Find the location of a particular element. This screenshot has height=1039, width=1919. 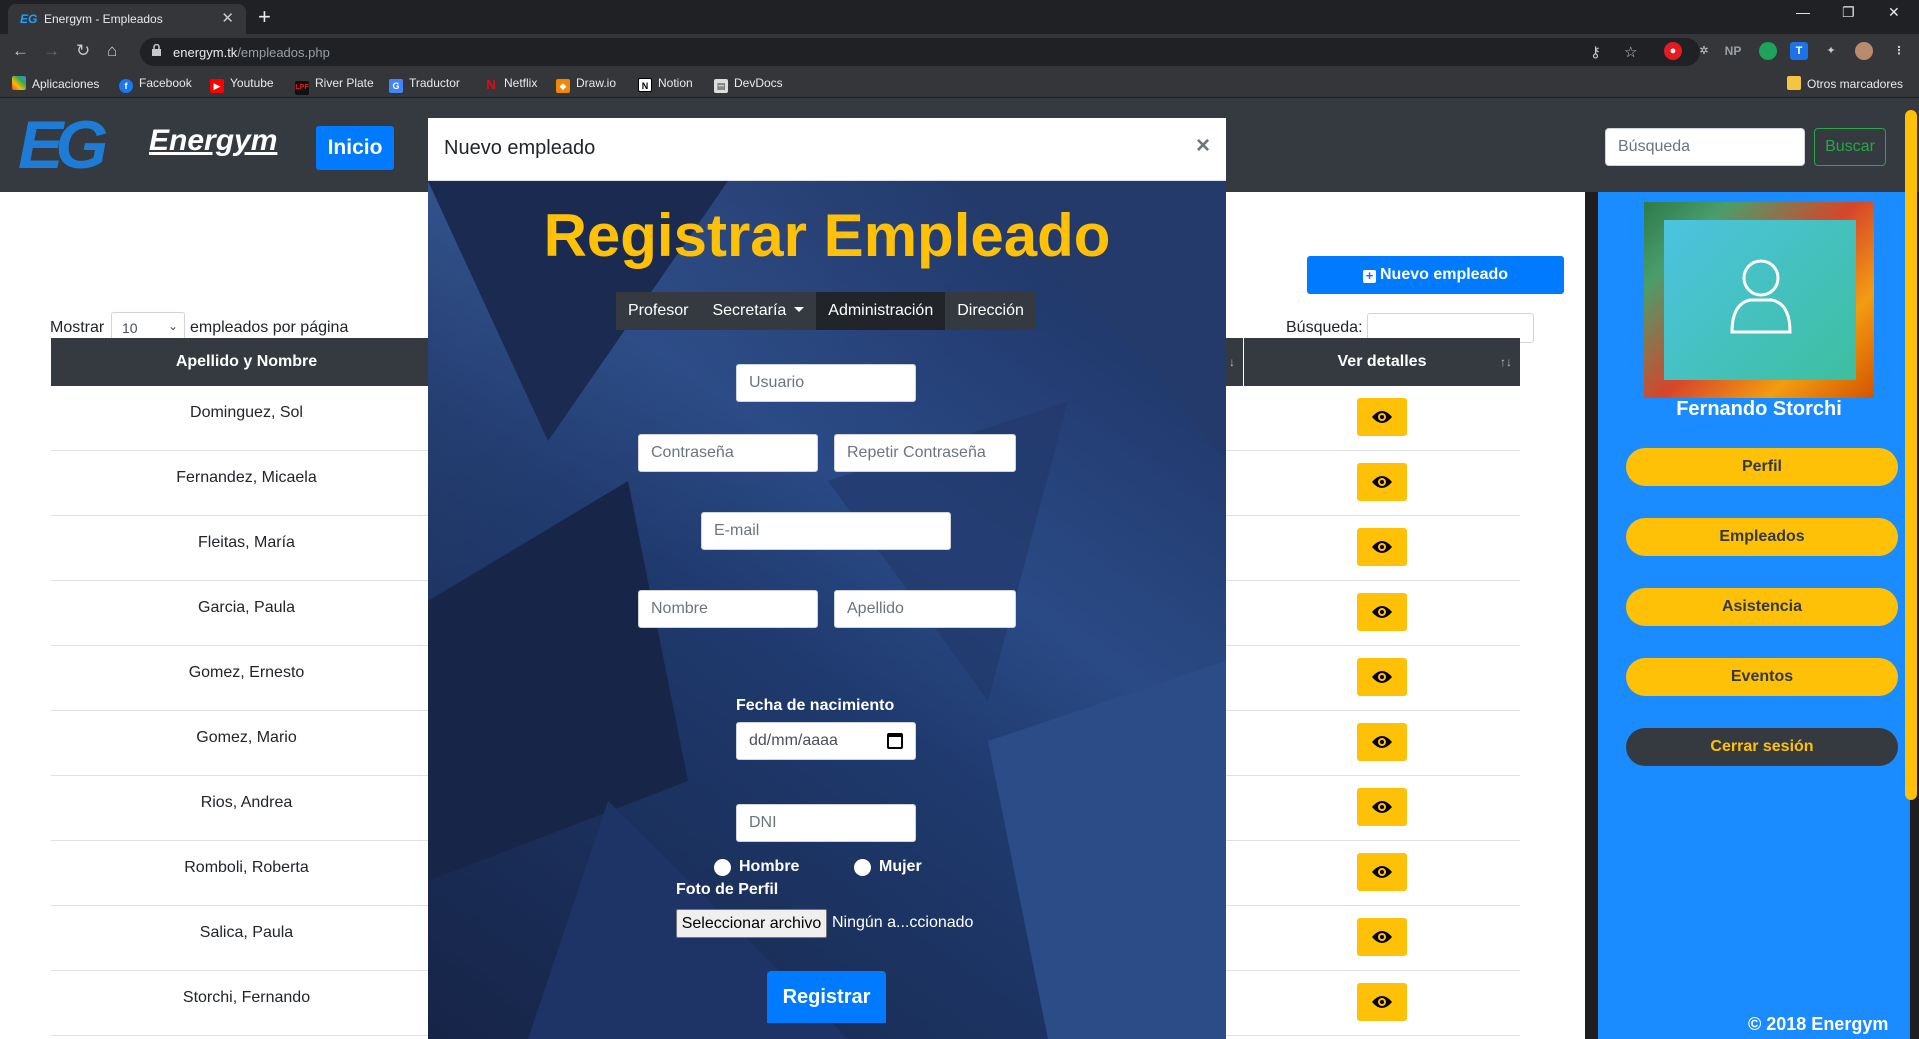

reload-icon: ↻ is located at coordinates (83, 51).